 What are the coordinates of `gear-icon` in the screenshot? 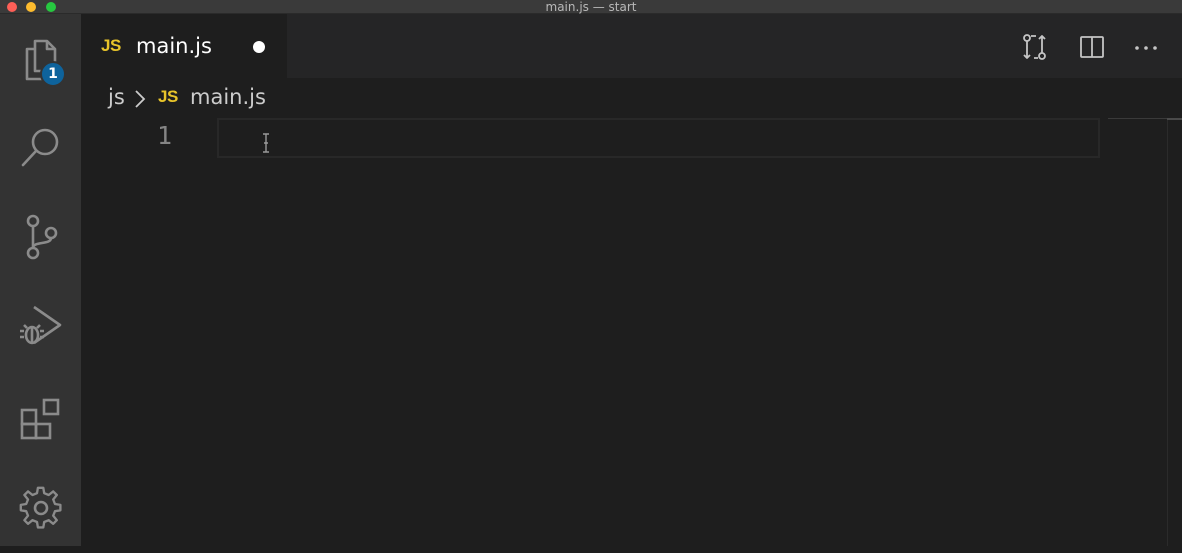 It's located at (41, 508).